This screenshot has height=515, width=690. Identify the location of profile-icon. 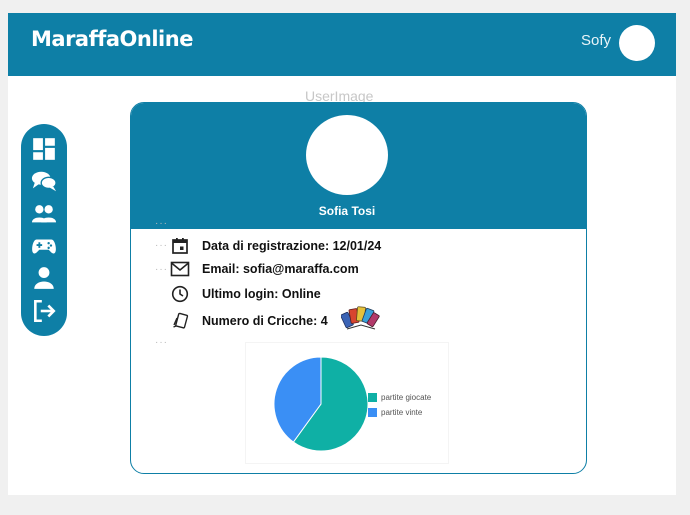
(44, 278).